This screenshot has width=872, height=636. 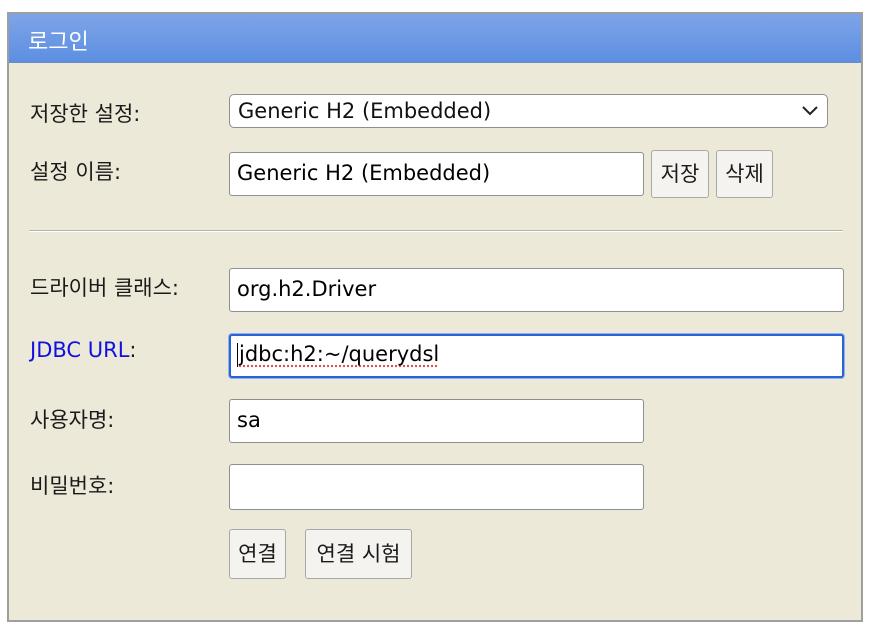 I want to click on driver-class-label: 드라이버 클래스:, so click(x=104, y=288).